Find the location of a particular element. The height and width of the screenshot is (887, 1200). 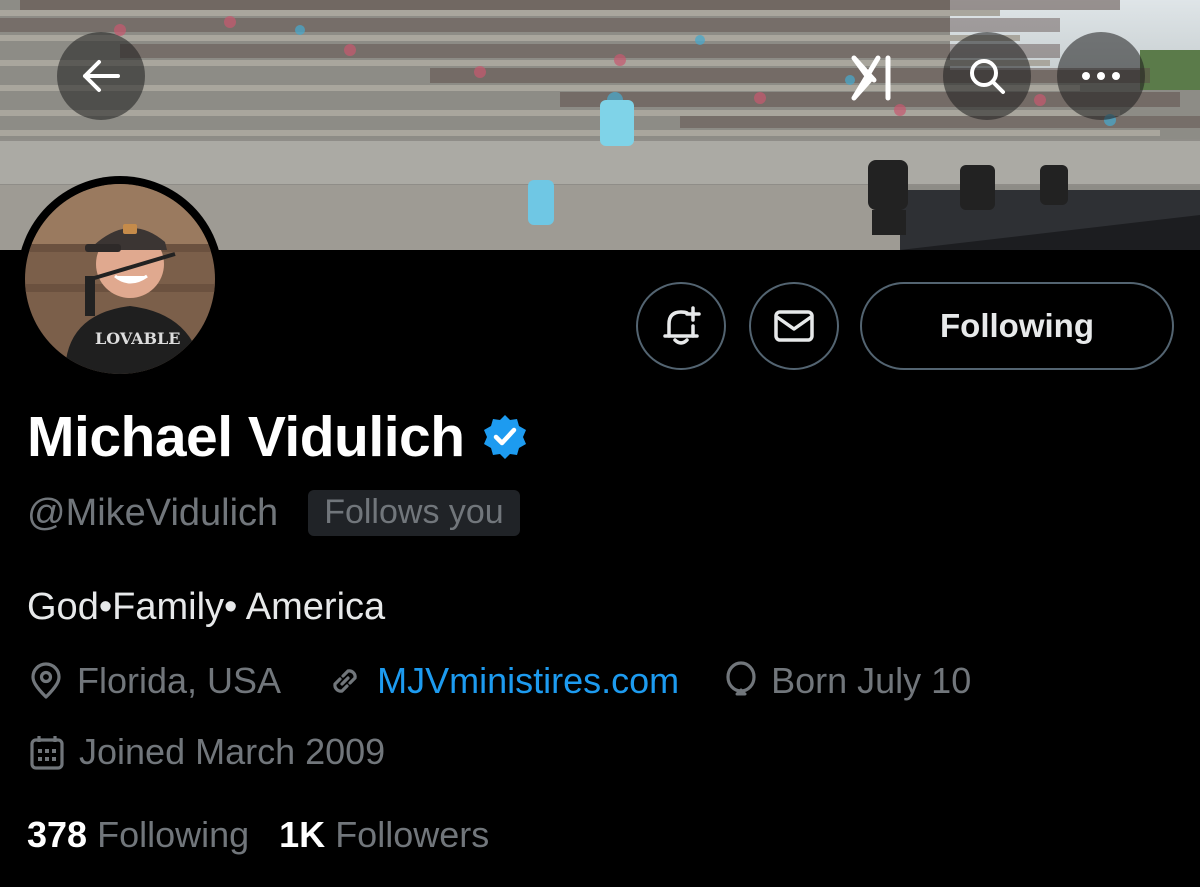

following-button: Following is located at coordinates (1017, 326).